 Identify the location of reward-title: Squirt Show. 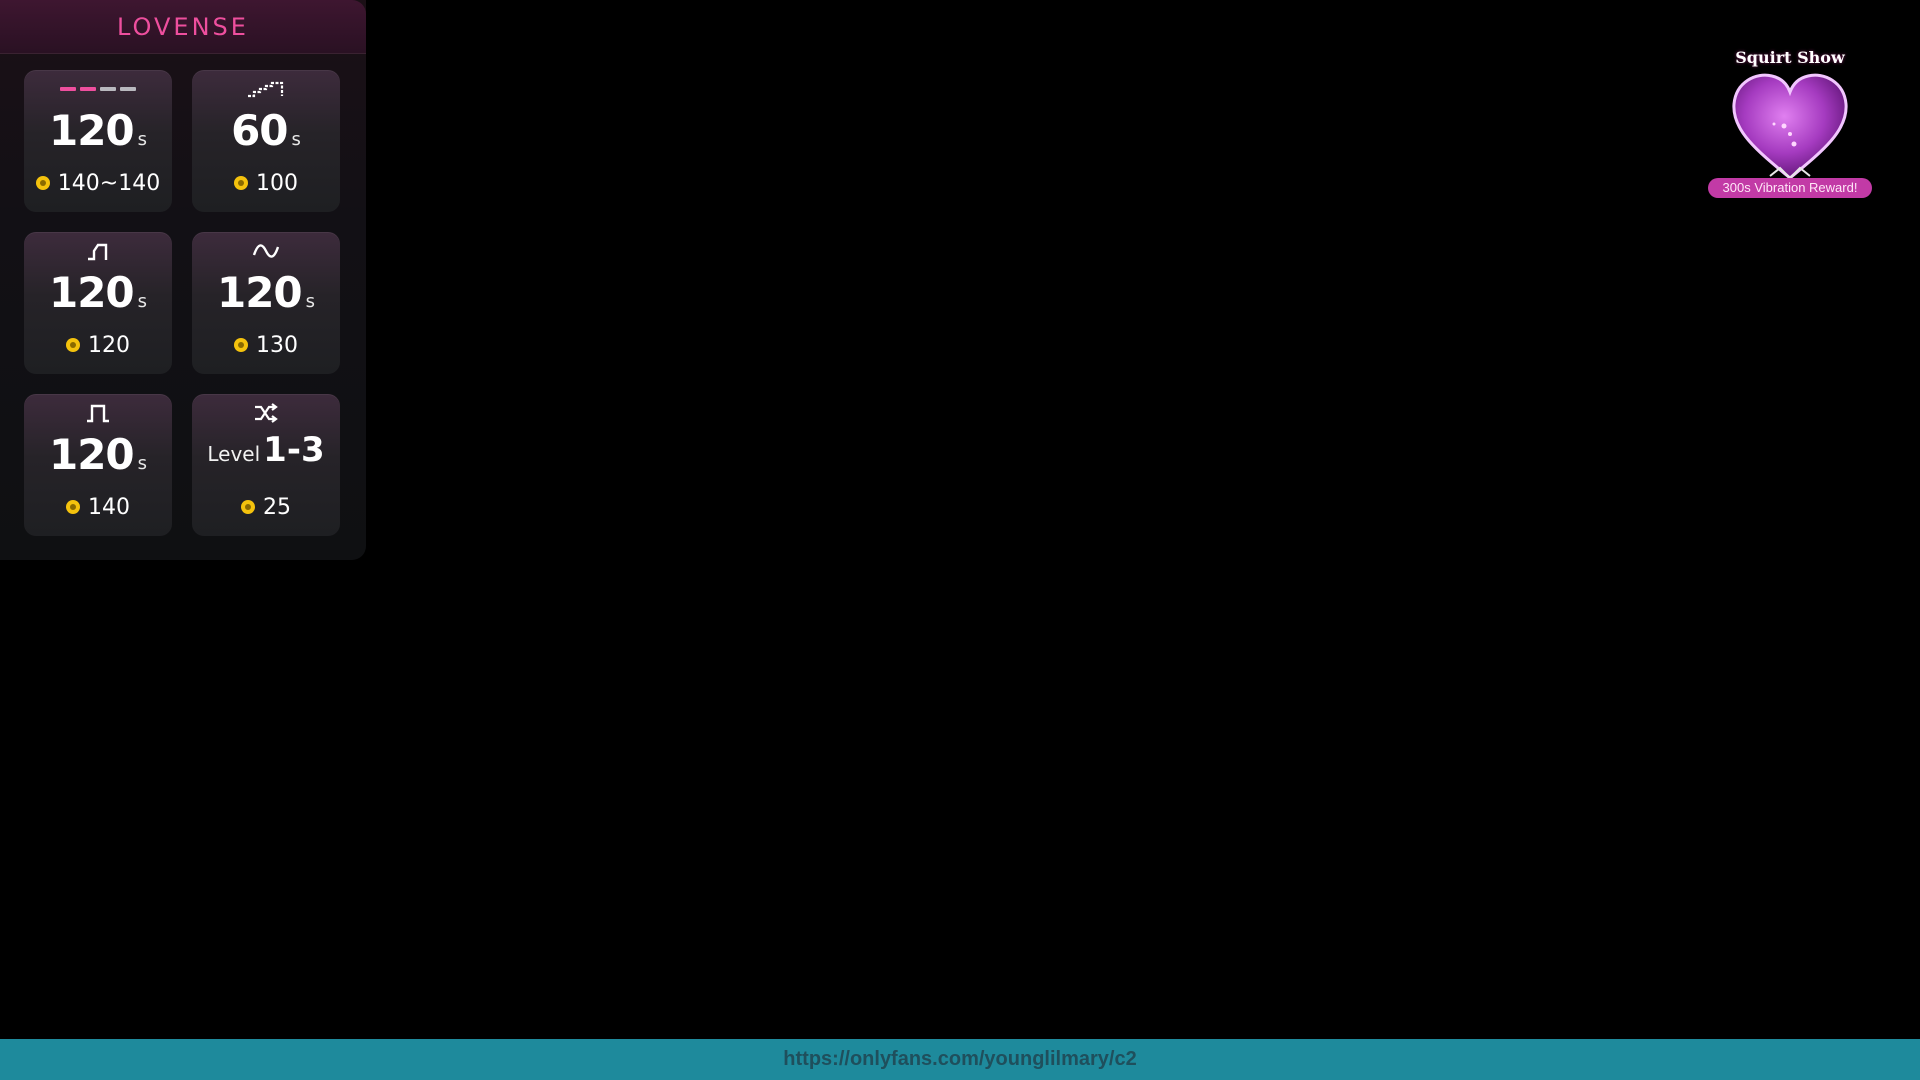
(1790, 57).